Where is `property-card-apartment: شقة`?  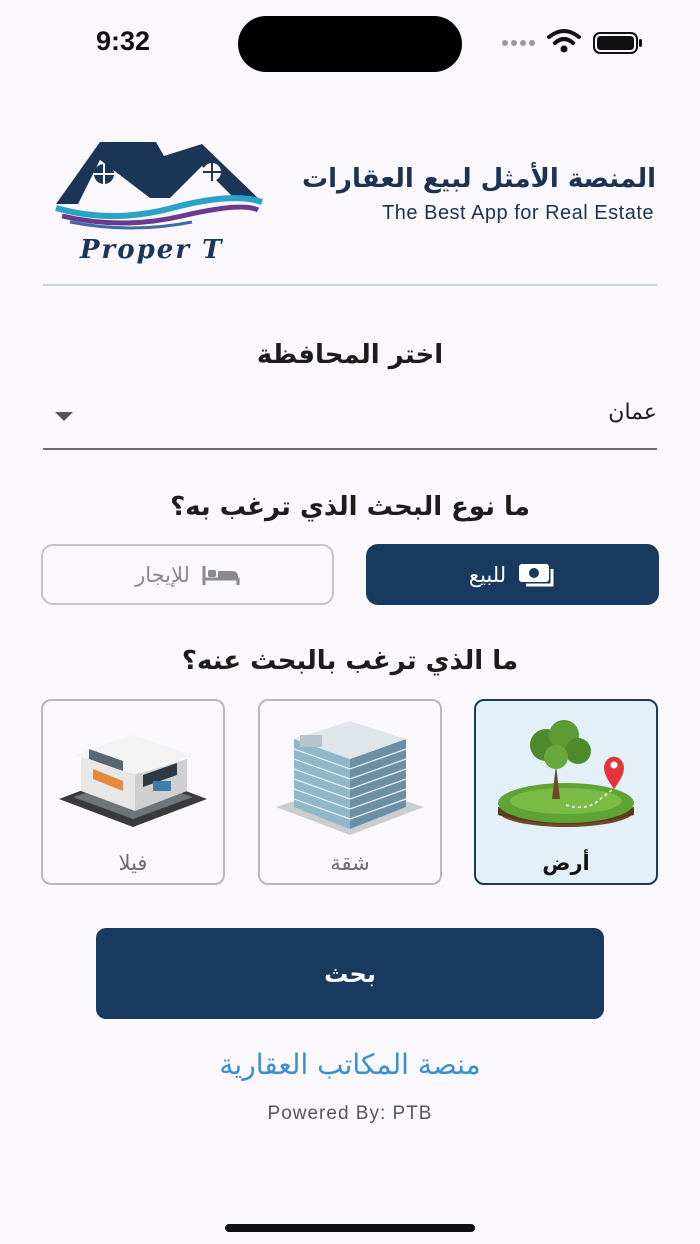
property-card-apartment: شقة is located at coordinates (350, 792).